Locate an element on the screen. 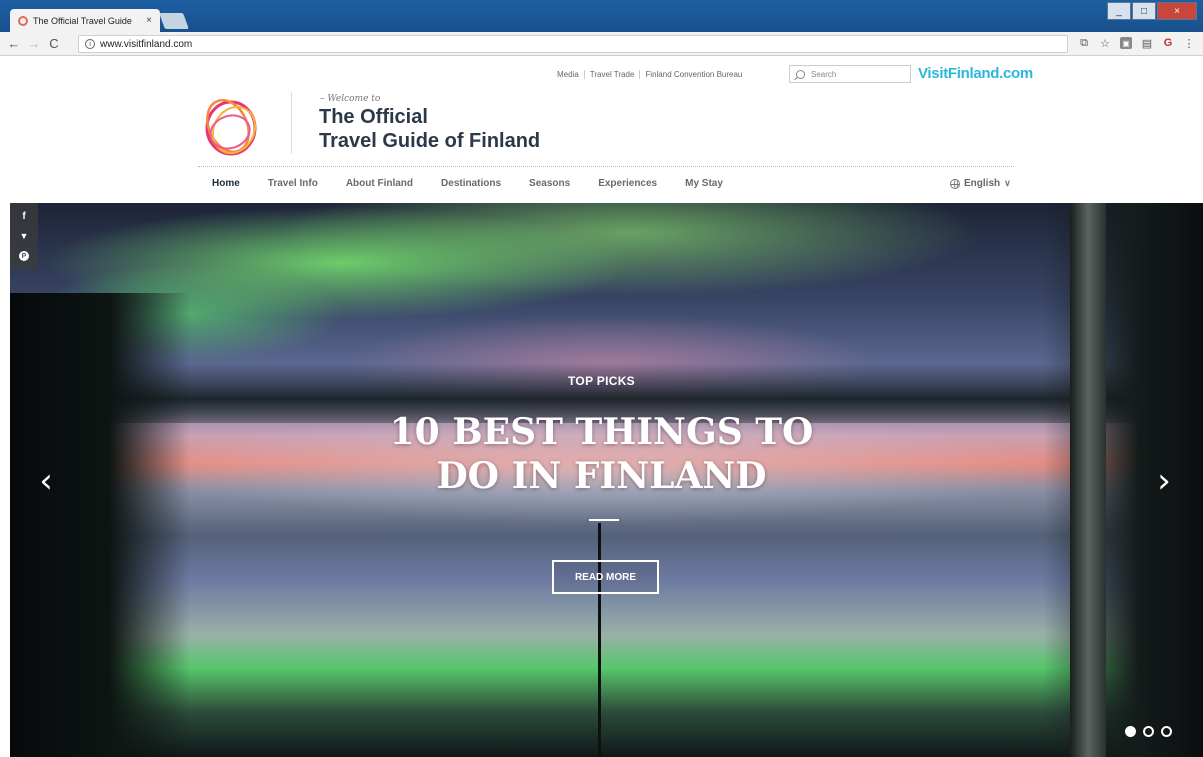  browser-extensions: ⧉ ☆ ▣ ▤ G ⋮ is located at coordinates (1136, 43).